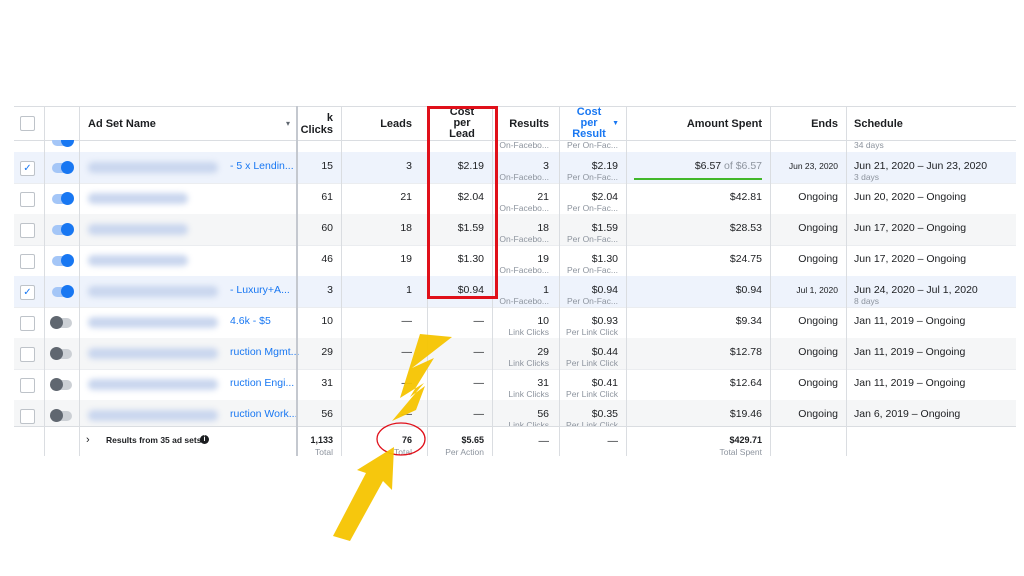 This screenshot has width=1024, height=576. Describe the element at coordinates (910, 321) in the screenshot. I see `schedule-value: Jan 11, 2019 – Ongoing` at that location.